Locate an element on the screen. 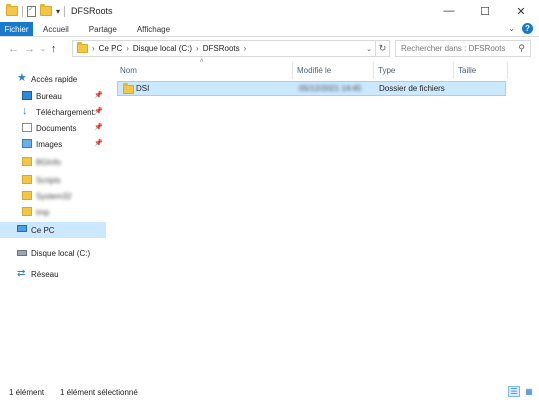 This screenshot has width=539, height=400. sidebar-item-documents: Documents 📌 is located at coordinates (53, 128).